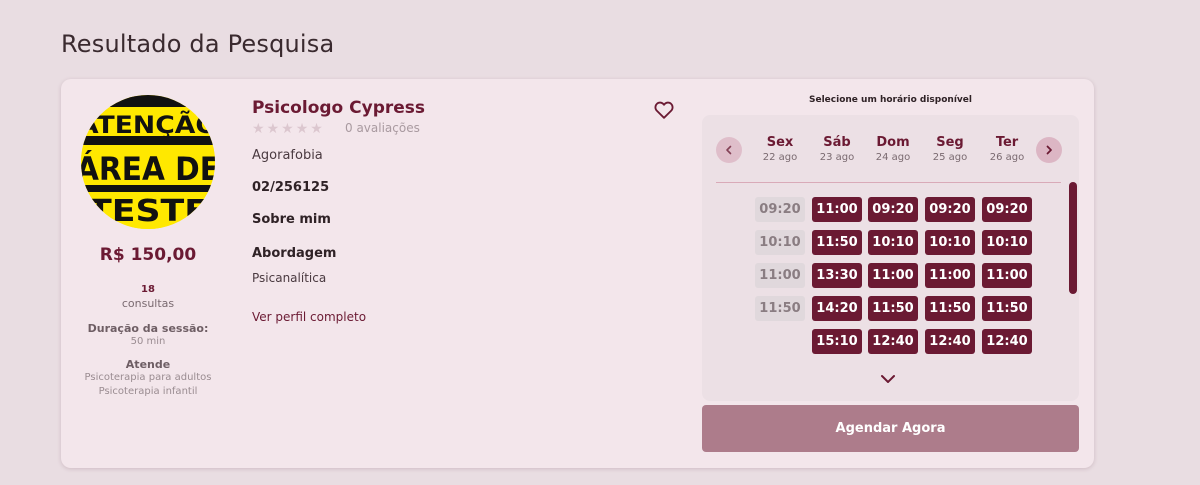  What do you see at coordinates (294, 253) in the screenshot?
I see `approach-heading: Abordagem` at bounding box center [294, 253].